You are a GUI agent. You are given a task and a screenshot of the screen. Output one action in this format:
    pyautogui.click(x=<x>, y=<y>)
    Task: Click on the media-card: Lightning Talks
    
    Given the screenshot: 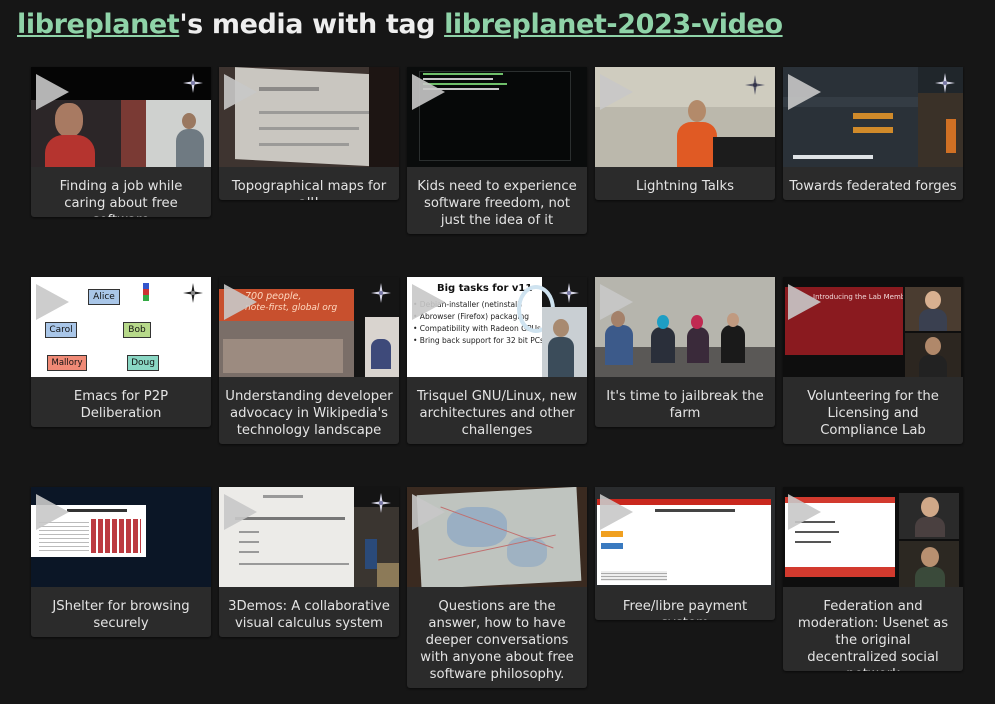 What is the action you would take?
    pyautogui.click(x=685, y=133)
    